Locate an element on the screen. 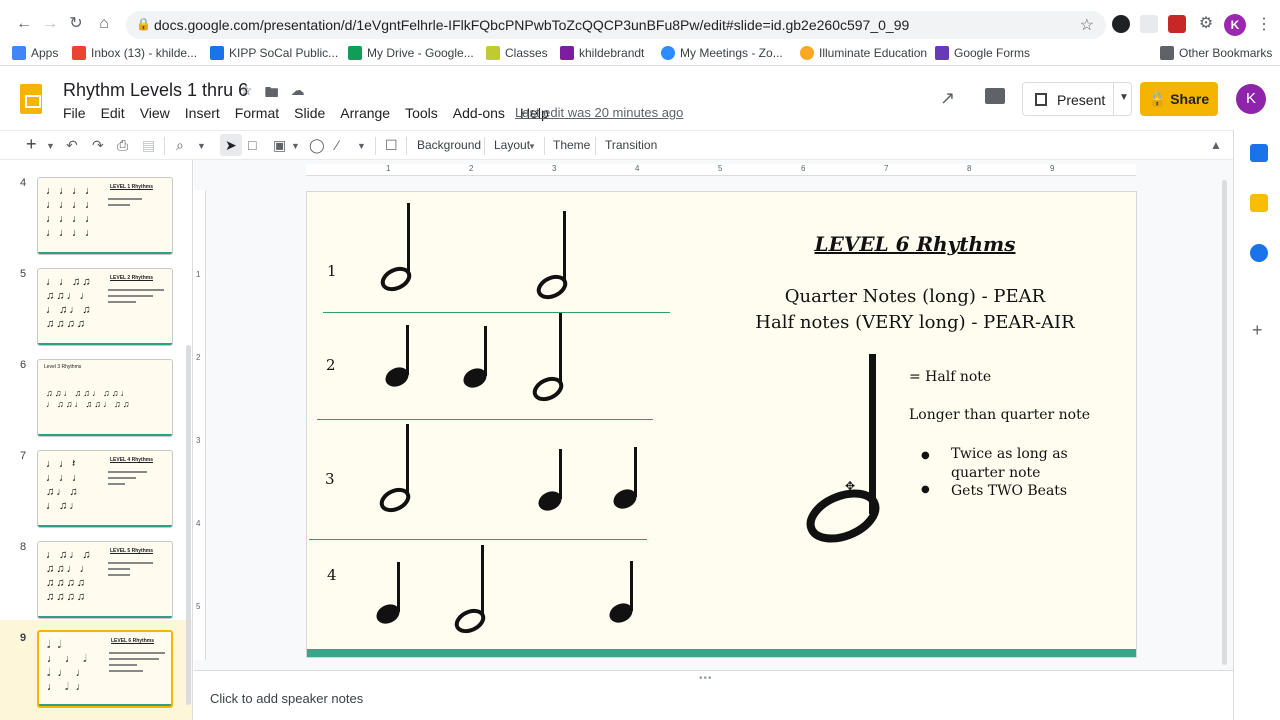  menu-arrange: Arrange is located at coordinates (365, 113).